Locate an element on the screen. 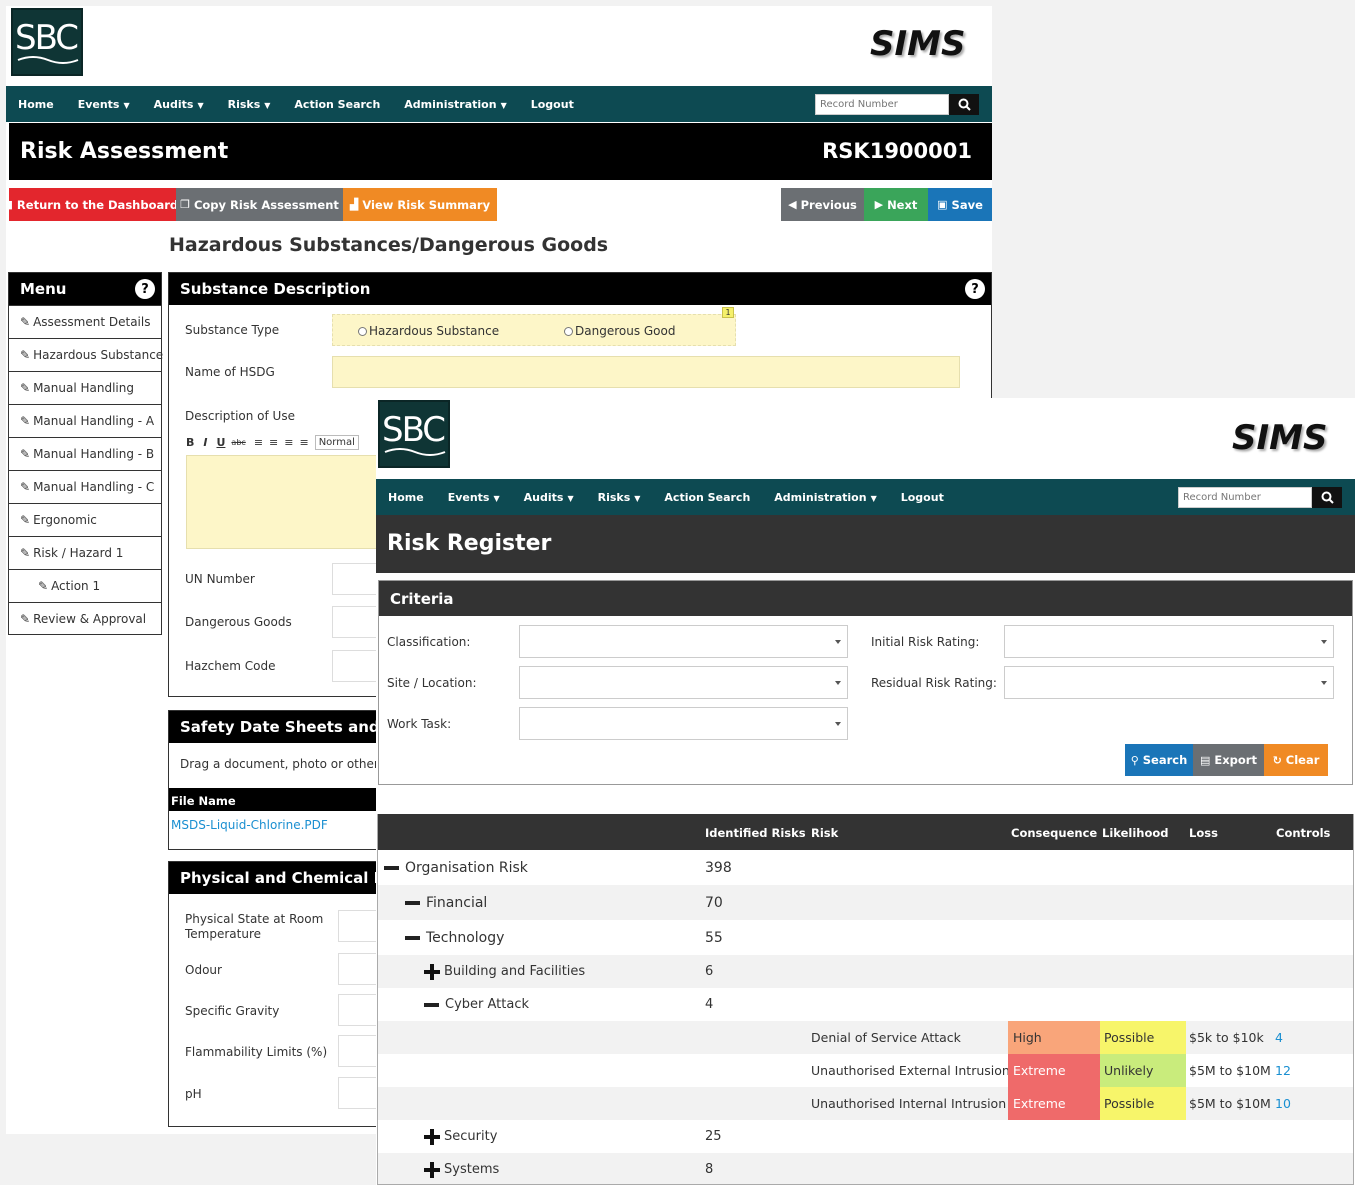  table-row: Technology 55 is located at coordinates (865, 937).